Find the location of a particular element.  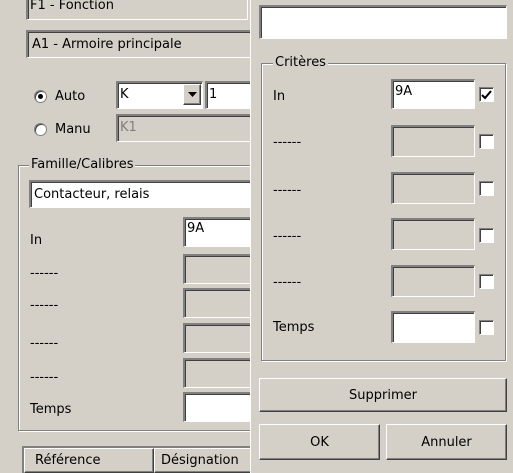

criteres-temps-checkbox is located at coordinates (486, 327).